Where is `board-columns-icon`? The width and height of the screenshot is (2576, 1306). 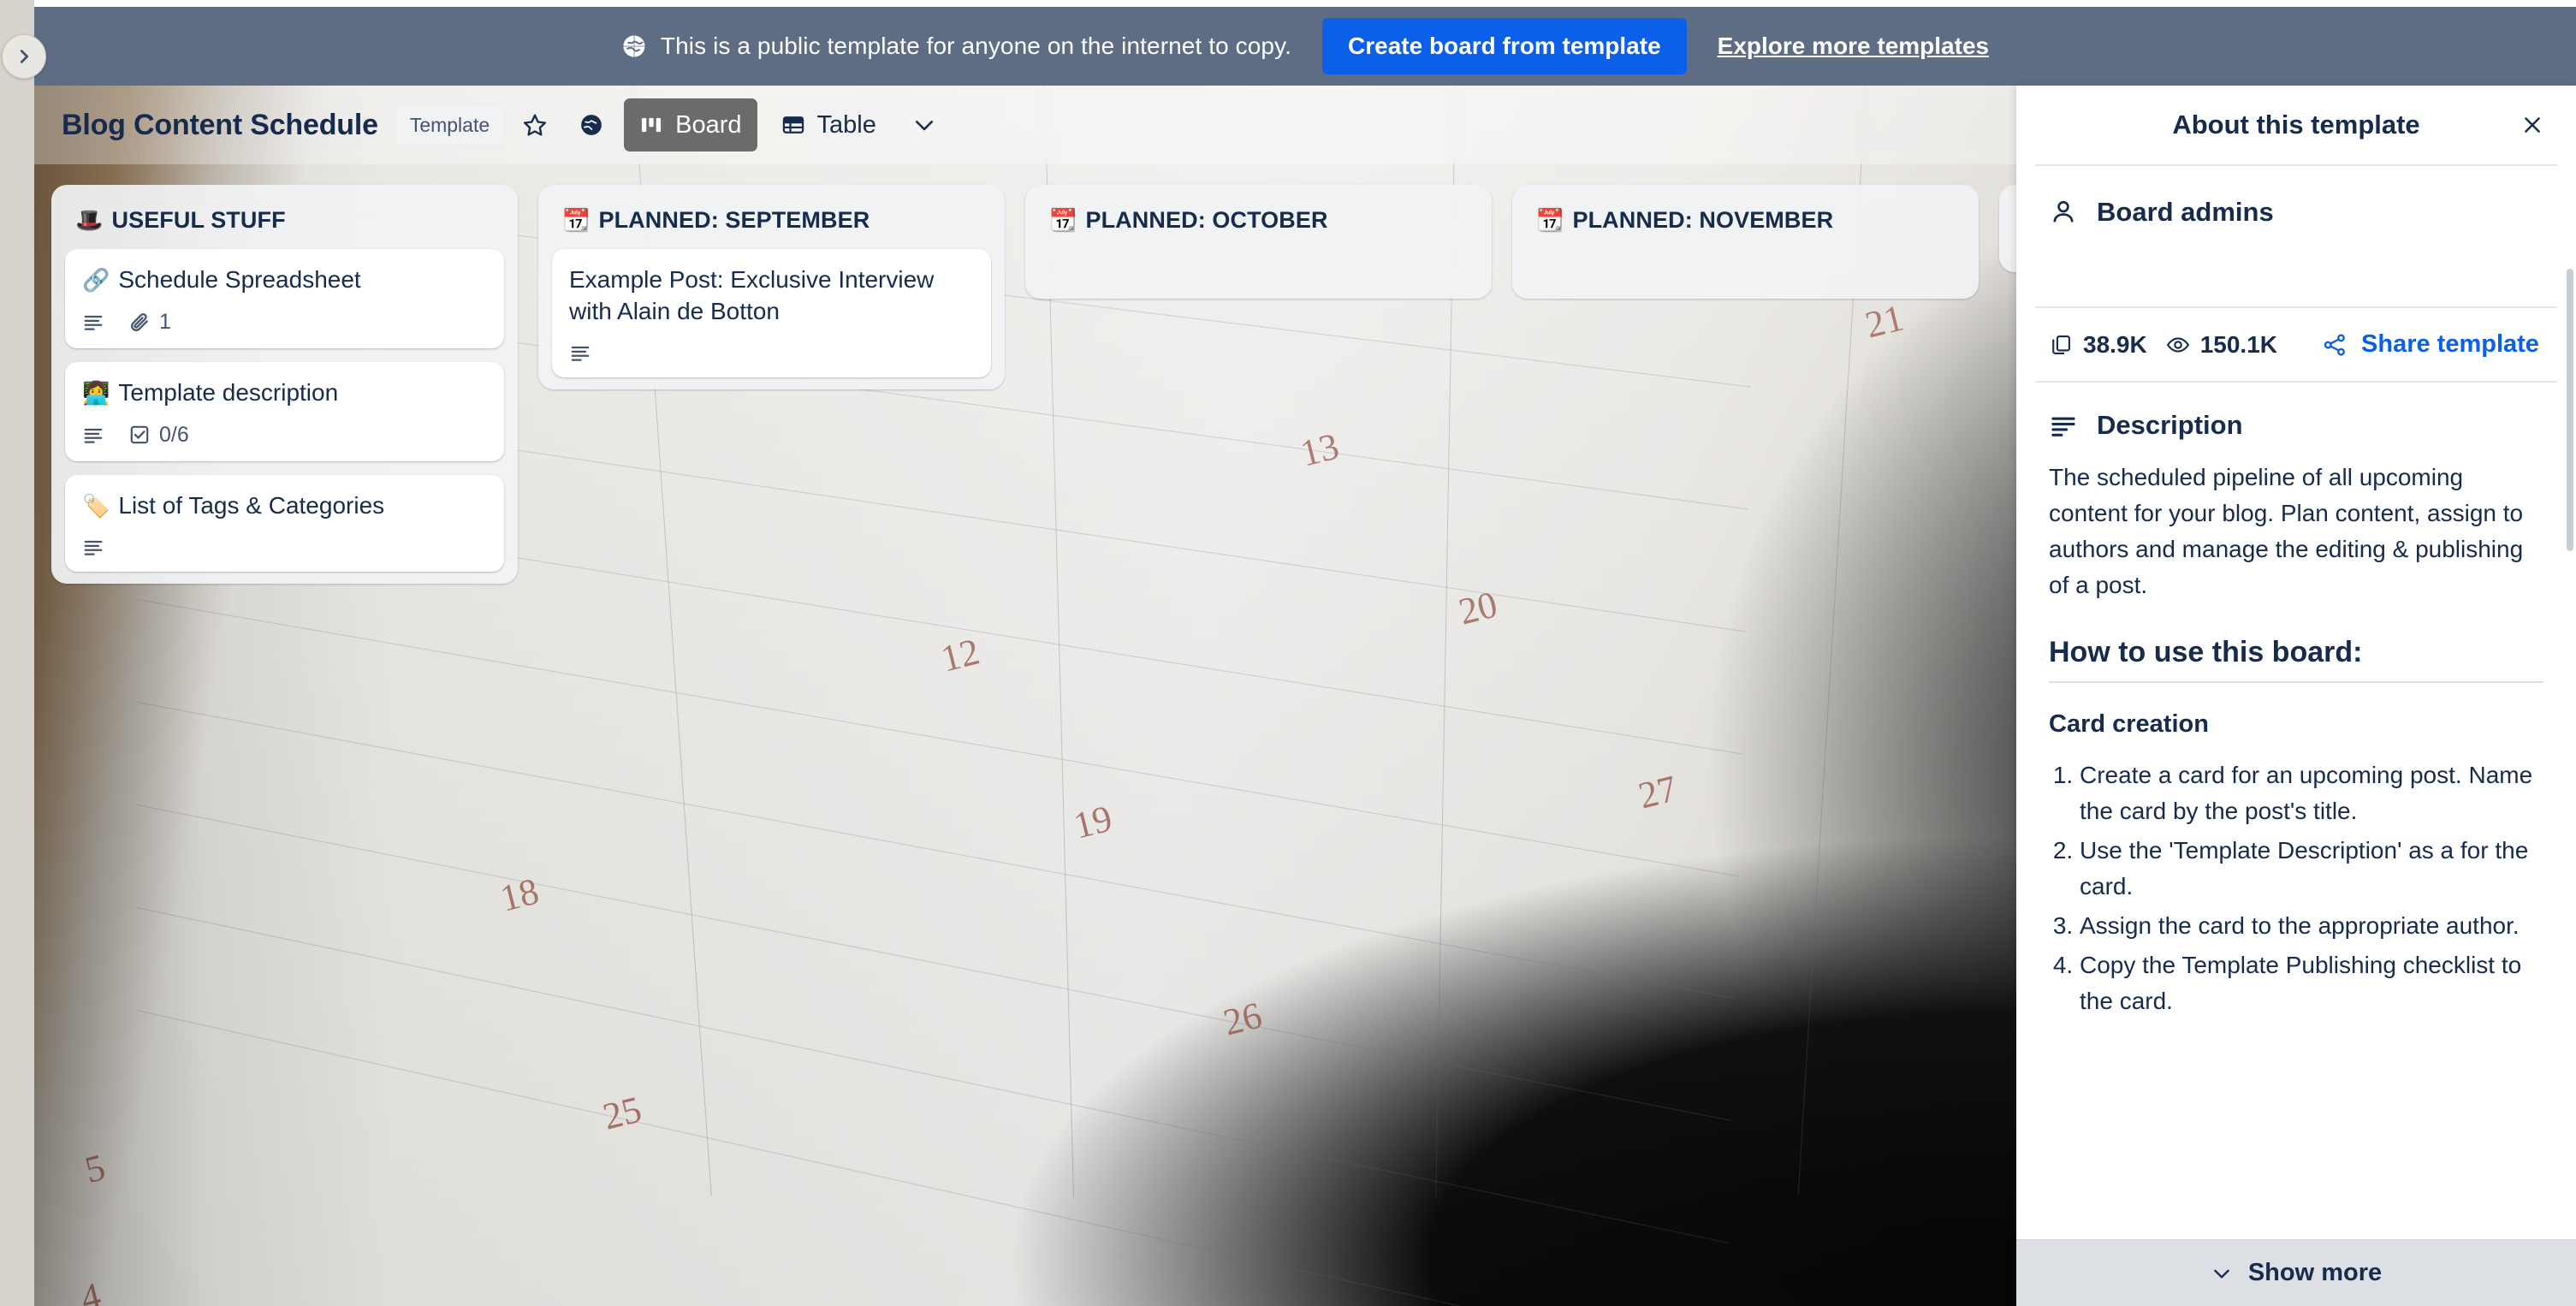
board-columns-icon is located at coordinates (652, 125).